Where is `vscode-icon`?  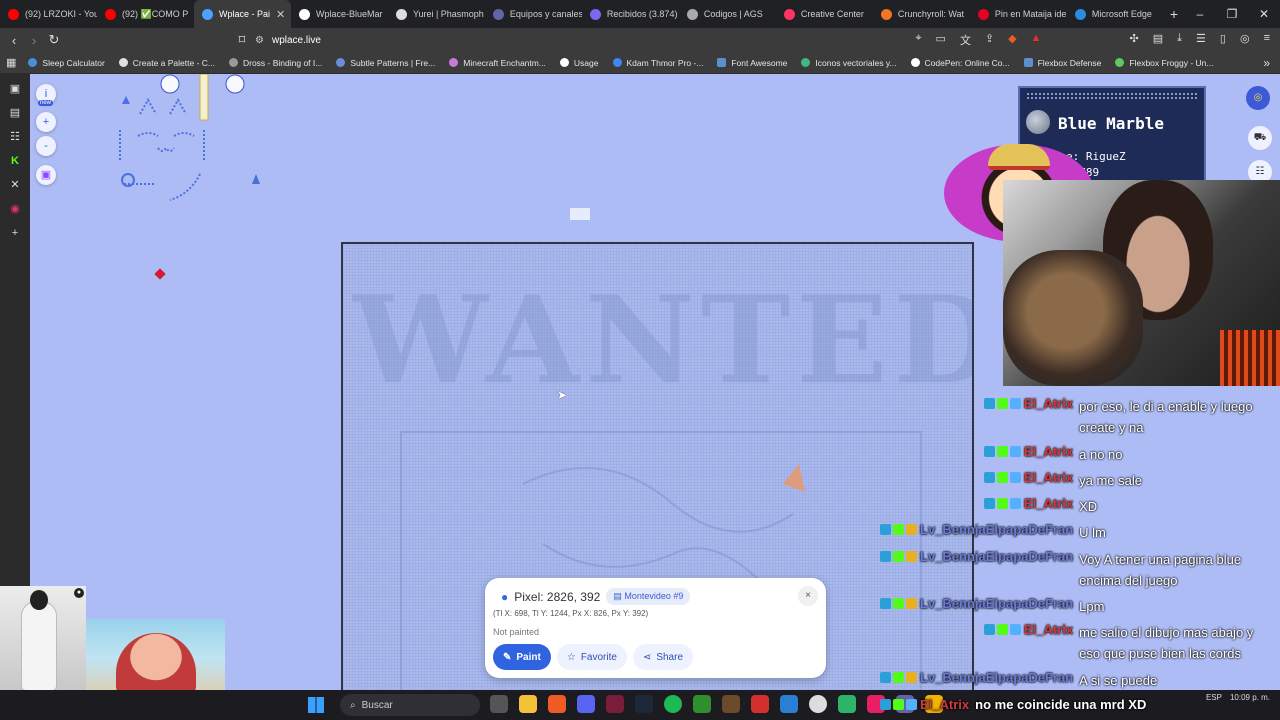 vscode-icon is located at coordinates (789, 704).